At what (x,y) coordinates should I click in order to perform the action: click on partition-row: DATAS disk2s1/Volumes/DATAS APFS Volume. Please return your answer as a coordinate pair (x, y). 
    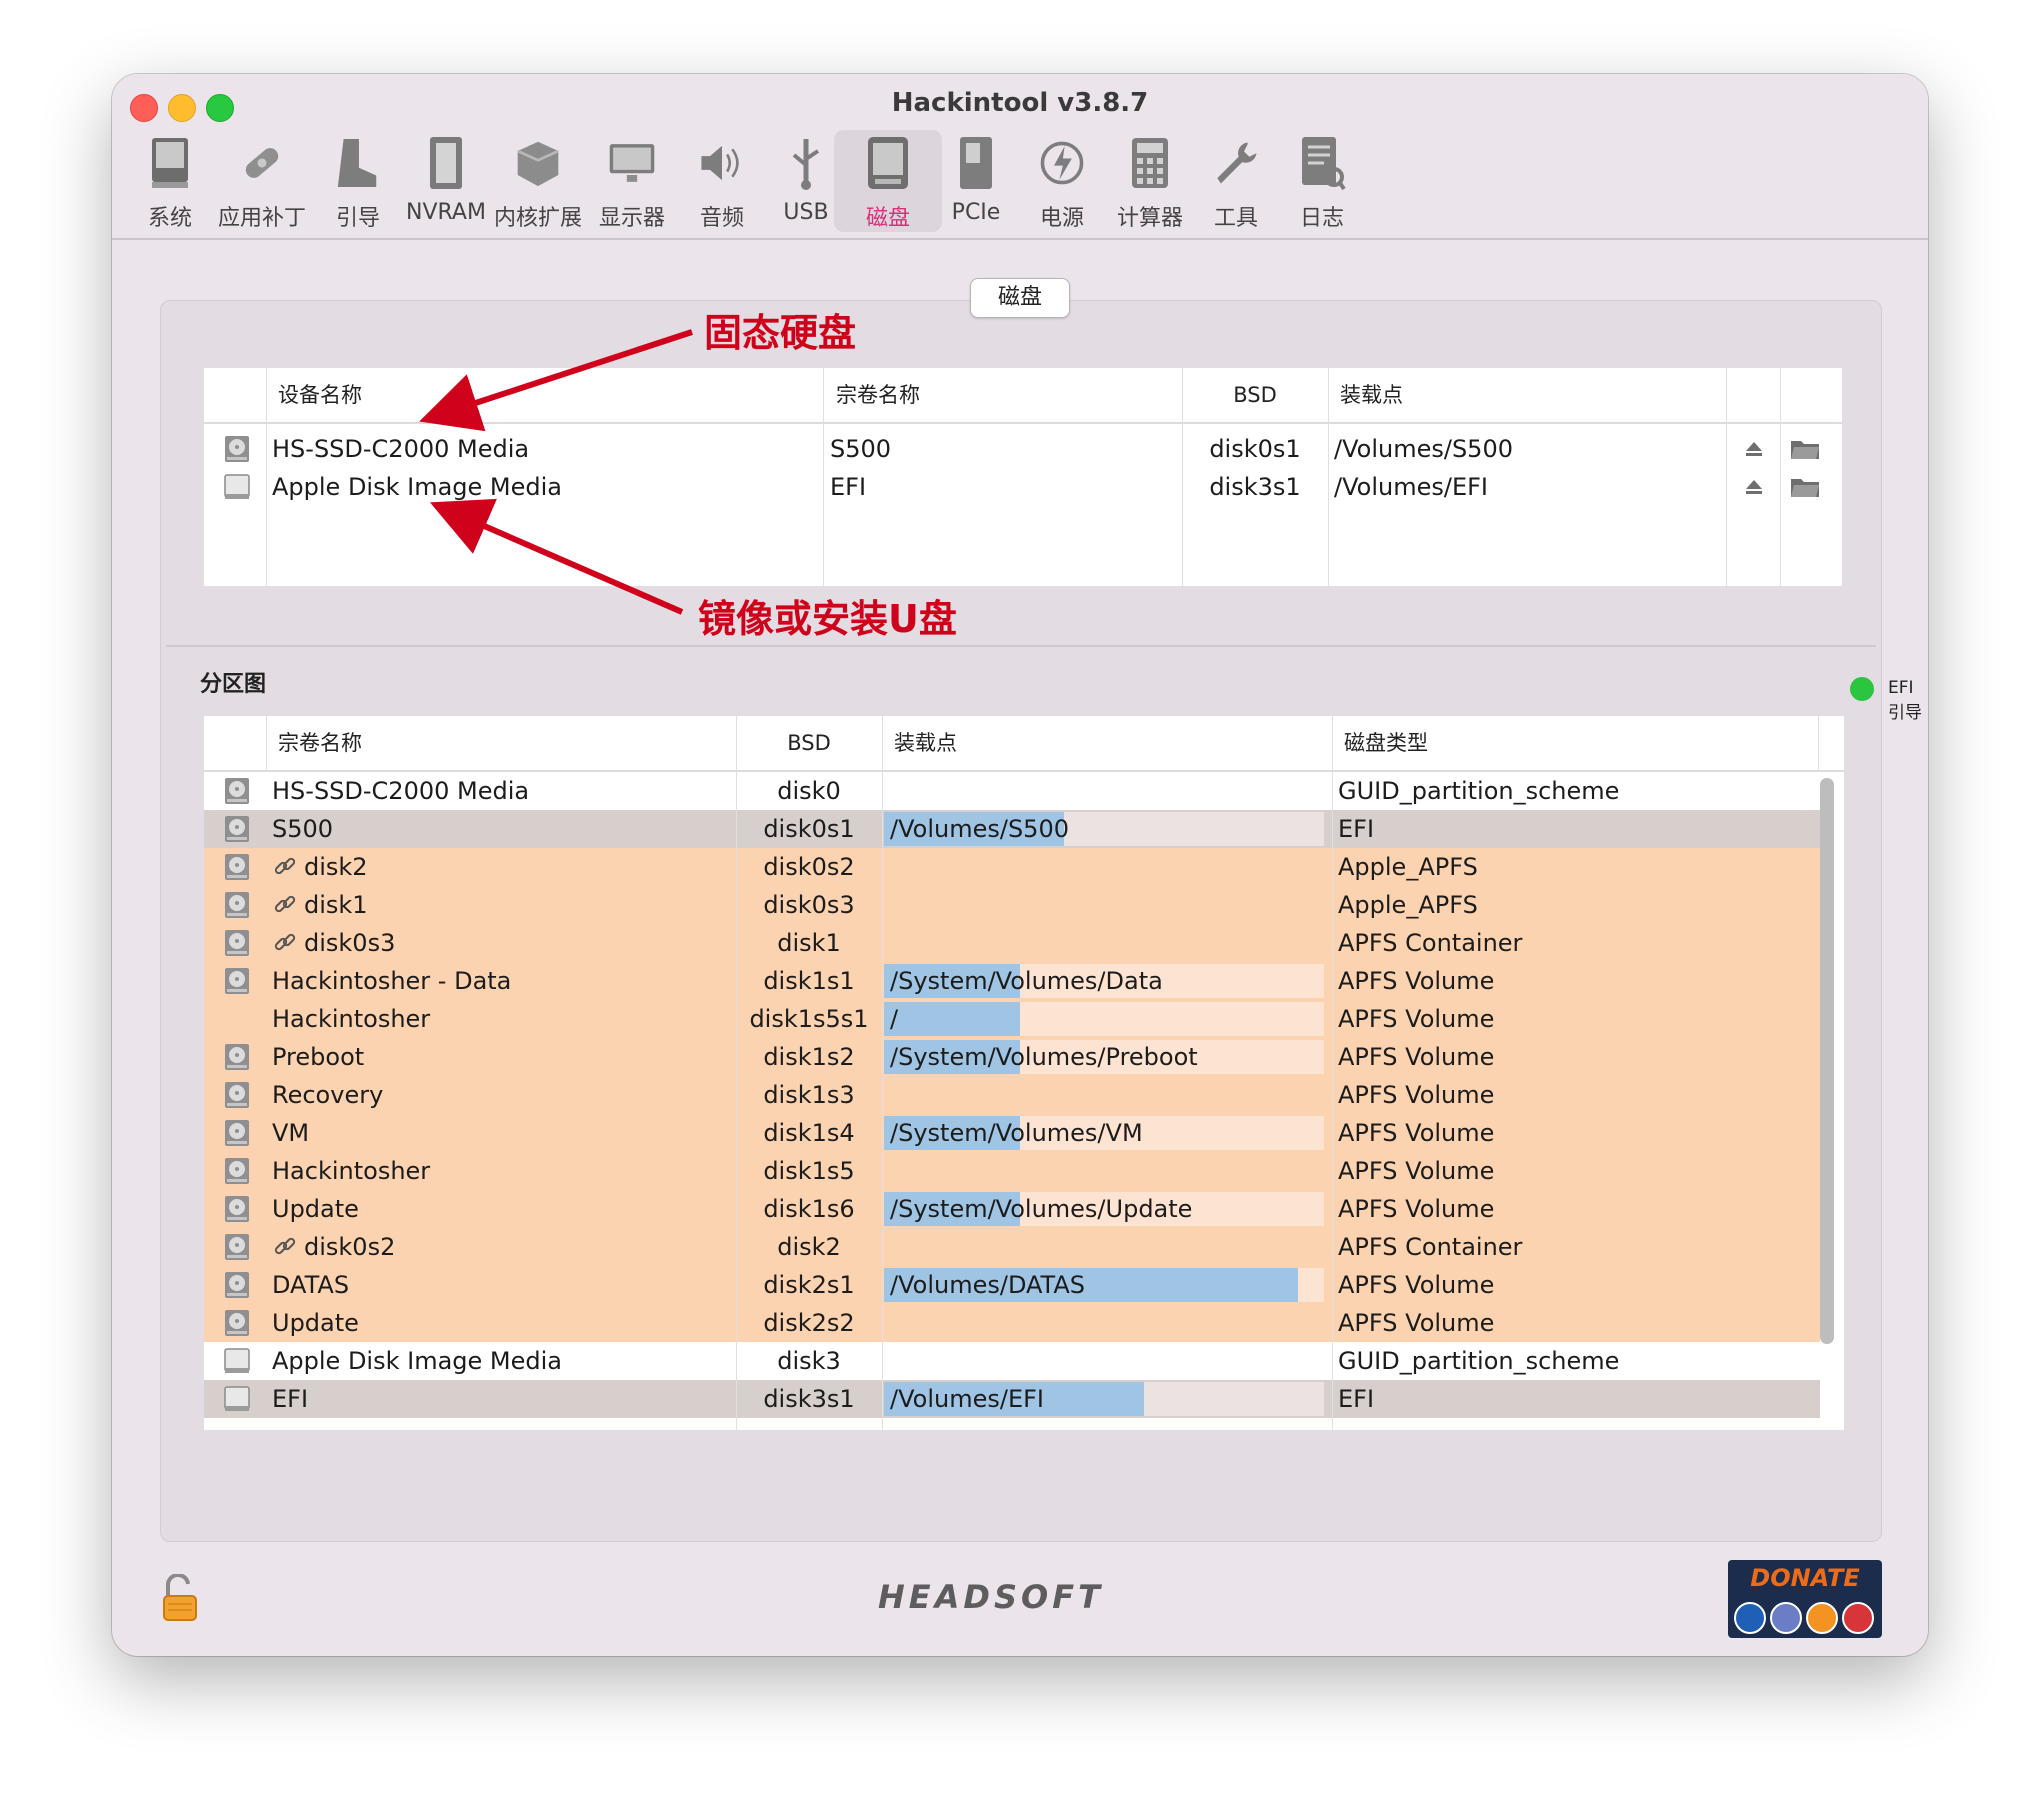
    Looking at the image, I should click on (1012, 1285).